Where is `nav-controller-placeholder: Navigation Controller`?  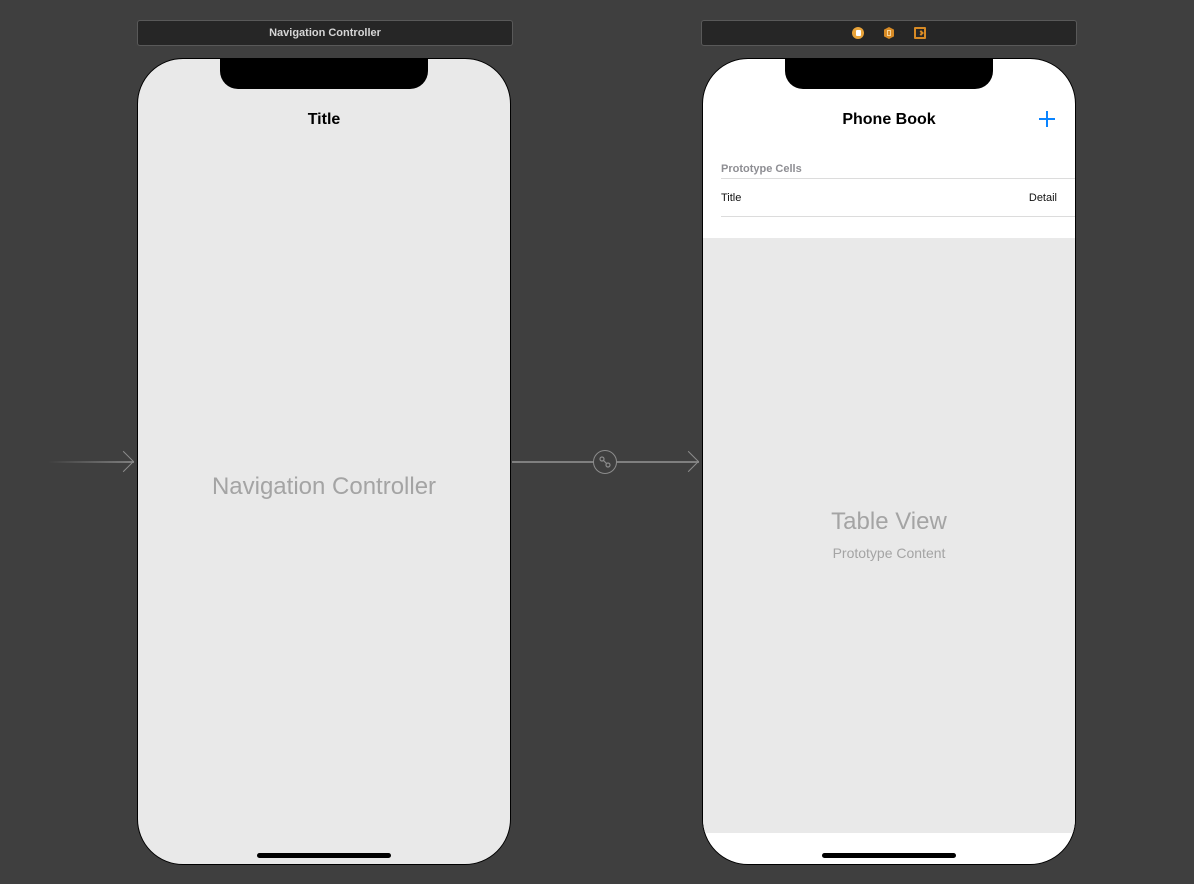
nav-controller-placeholder: Navigation Controller is located at coordinates (324, 486).